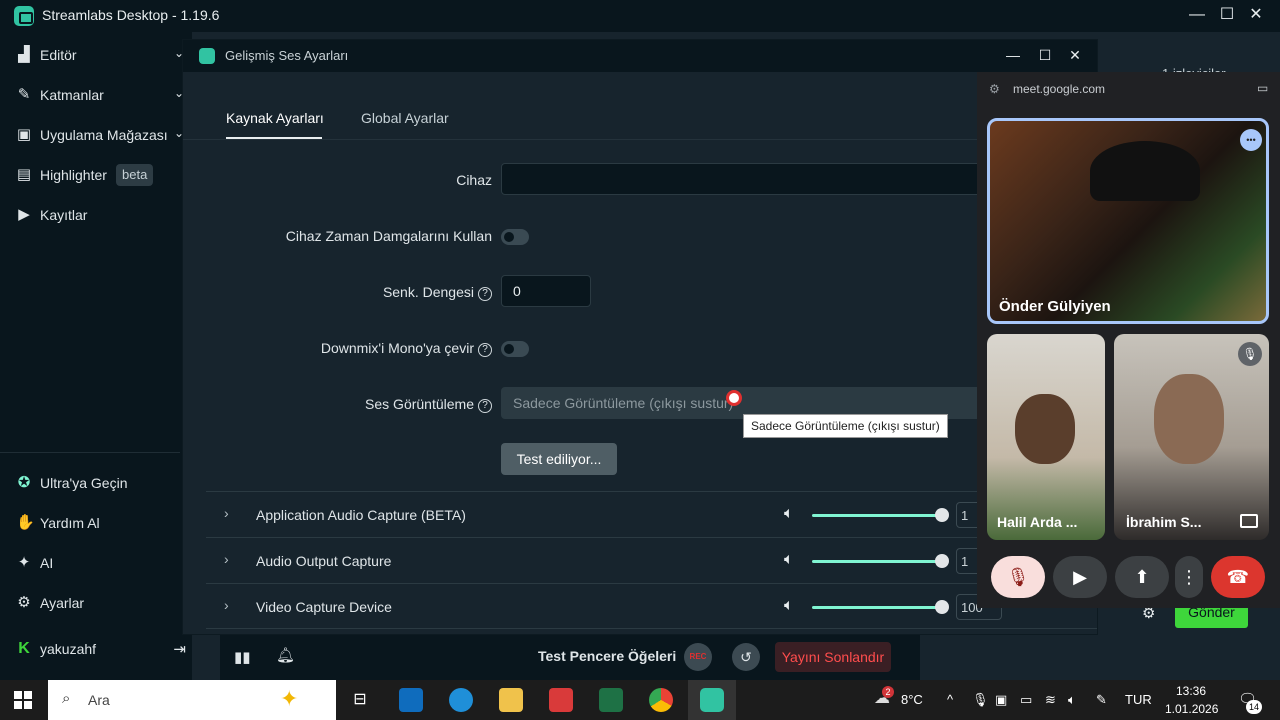 This screenshot has height=720, width=1280. I want to click on taskbar-search: ⌕ Ara ✦, so click(192, 700).